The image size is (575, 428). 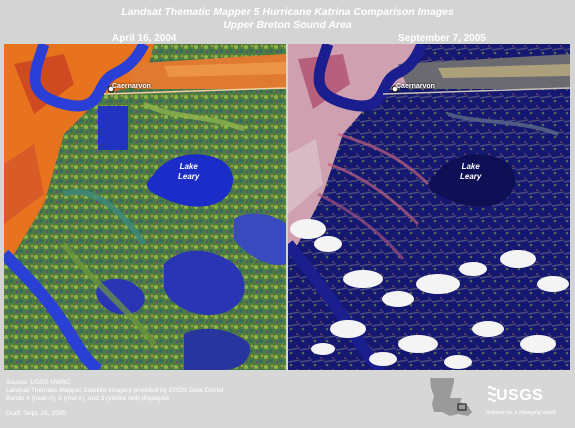 I want to click on left-lake-label-line1: Lake, so click(x=188, y=166).